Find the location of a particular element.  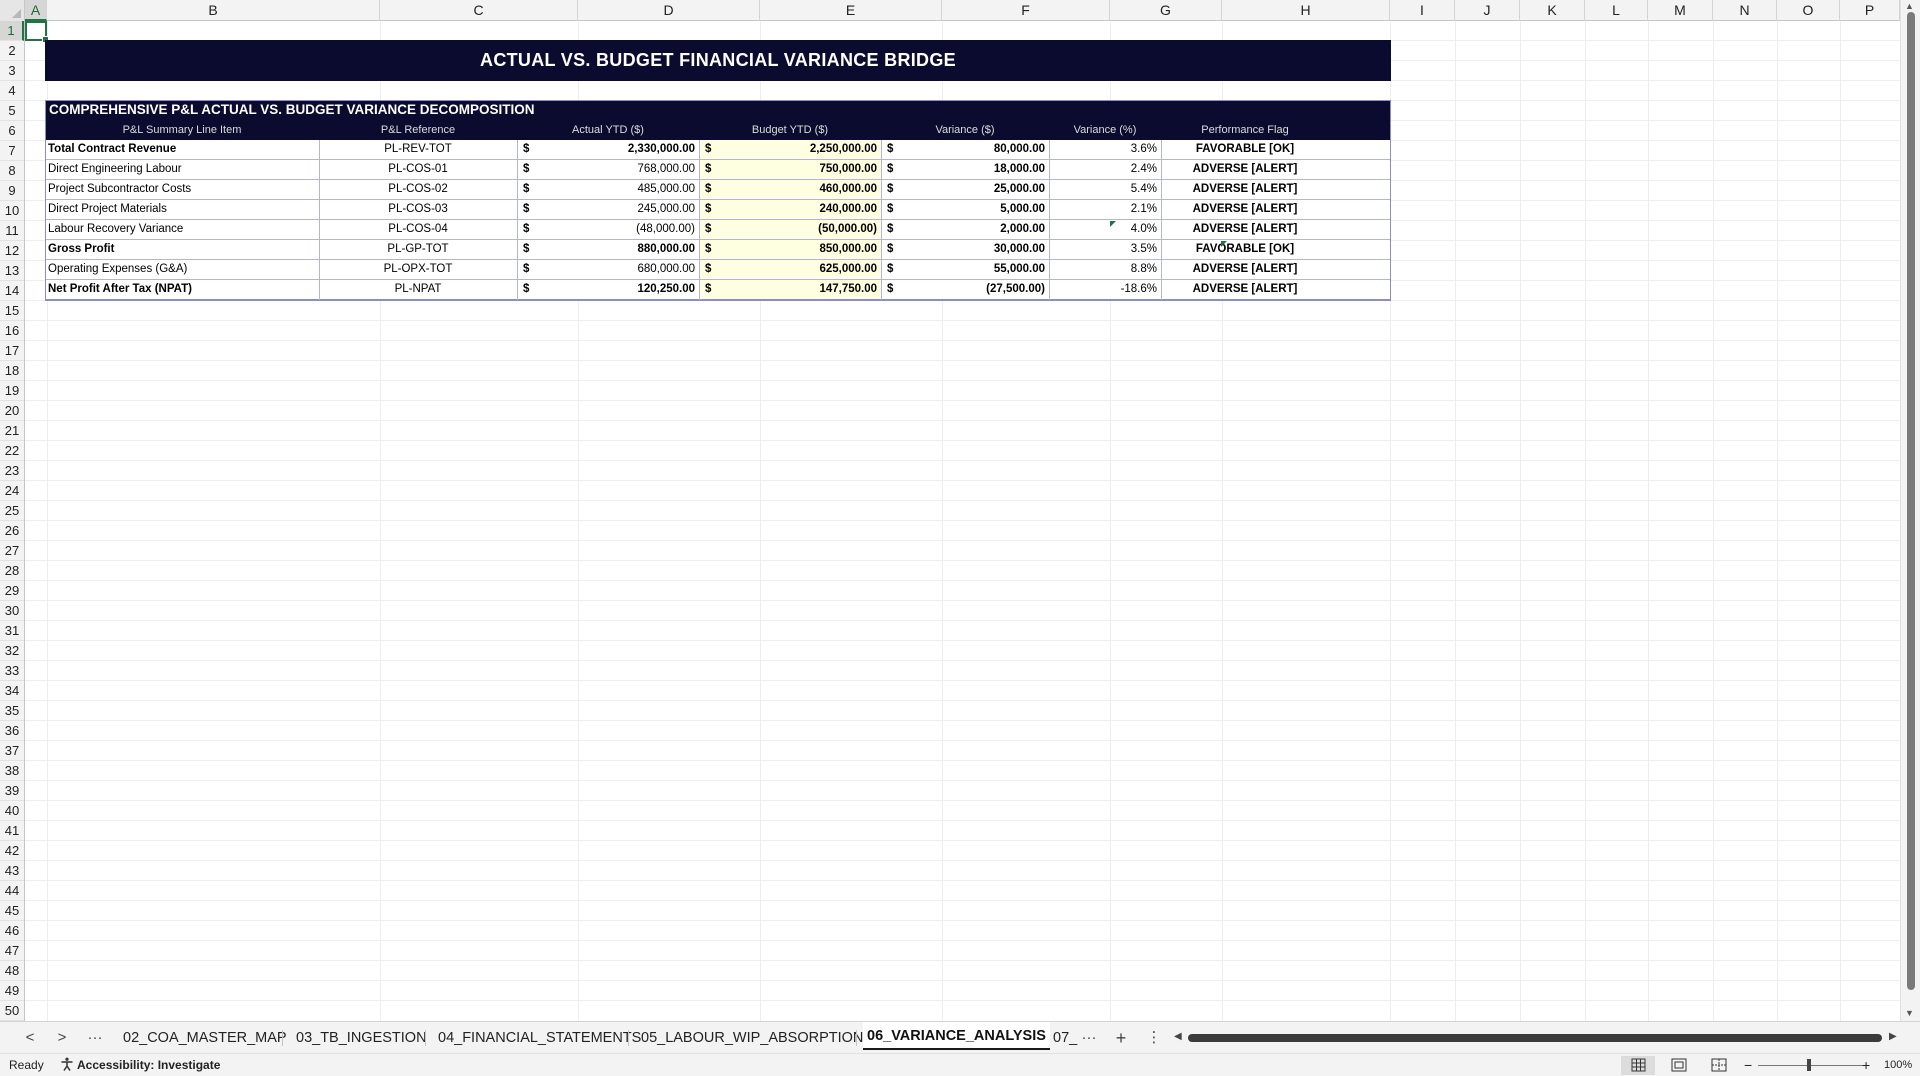

row-header-28: 28 is located at coordinates (12, 571).